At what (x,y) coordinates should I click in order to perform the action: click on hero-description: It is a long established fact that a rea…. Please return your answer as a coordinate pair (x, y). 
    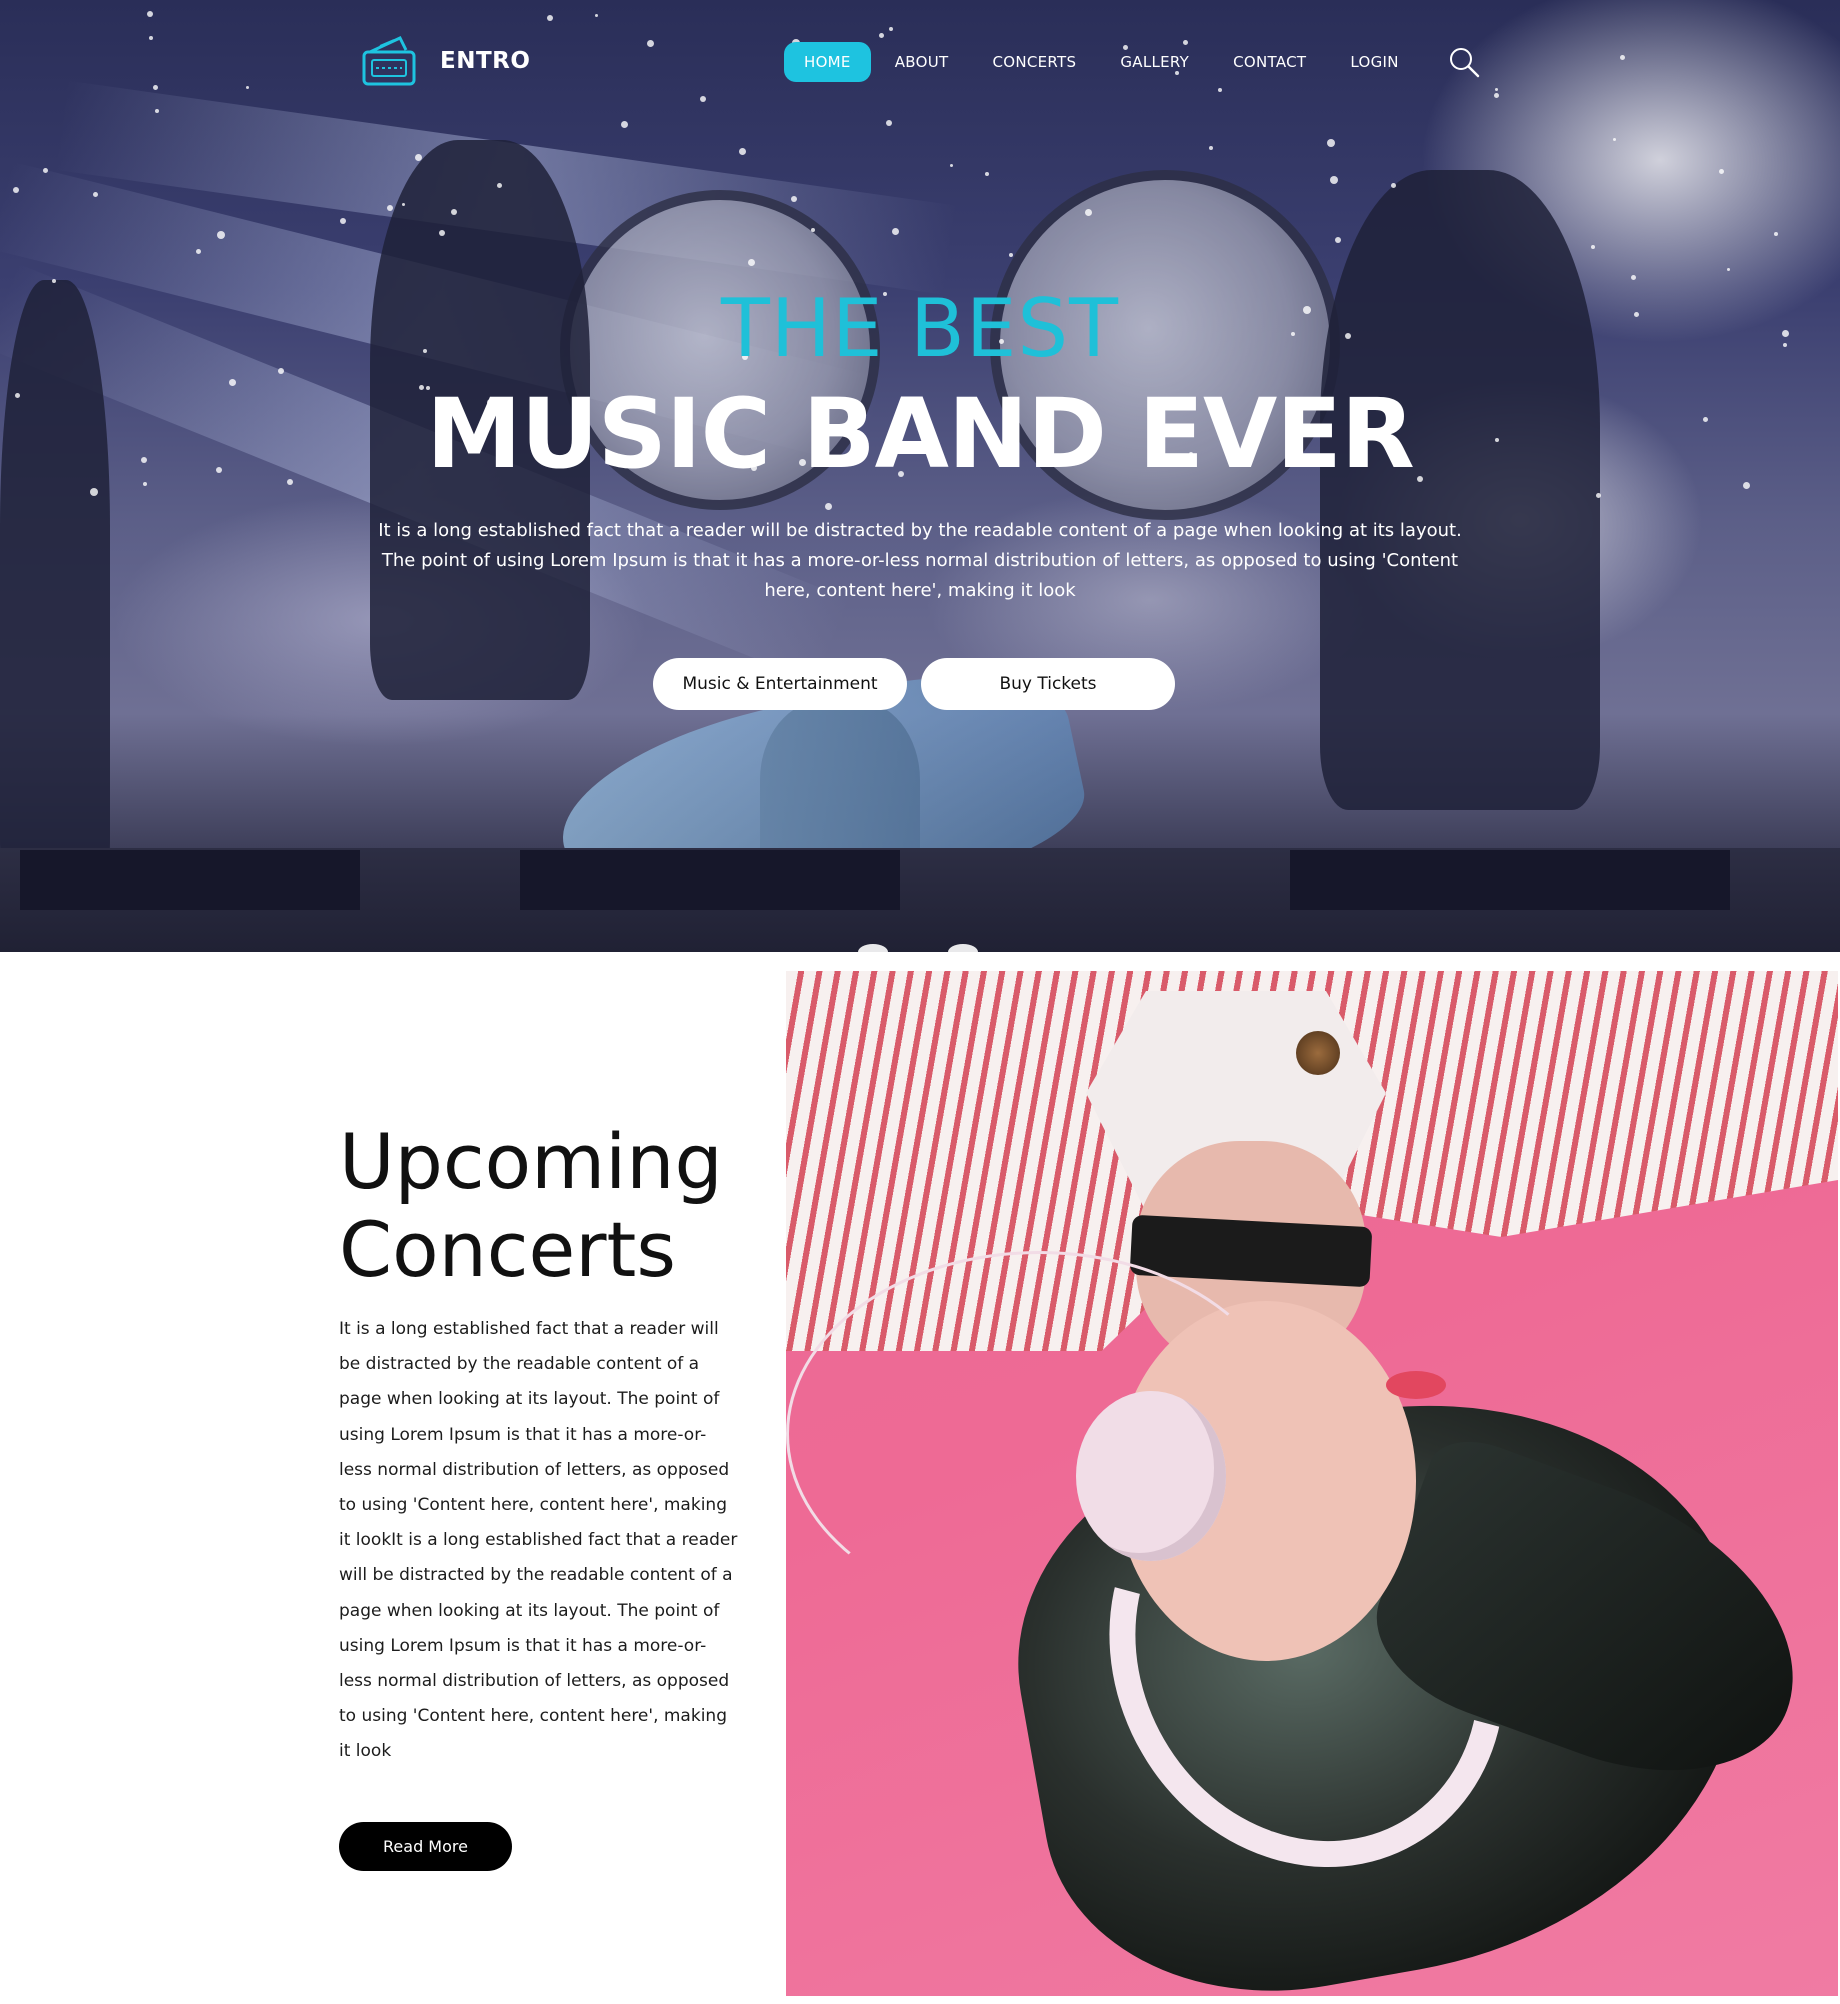
    Looking at the image, I should click on (920, 560).